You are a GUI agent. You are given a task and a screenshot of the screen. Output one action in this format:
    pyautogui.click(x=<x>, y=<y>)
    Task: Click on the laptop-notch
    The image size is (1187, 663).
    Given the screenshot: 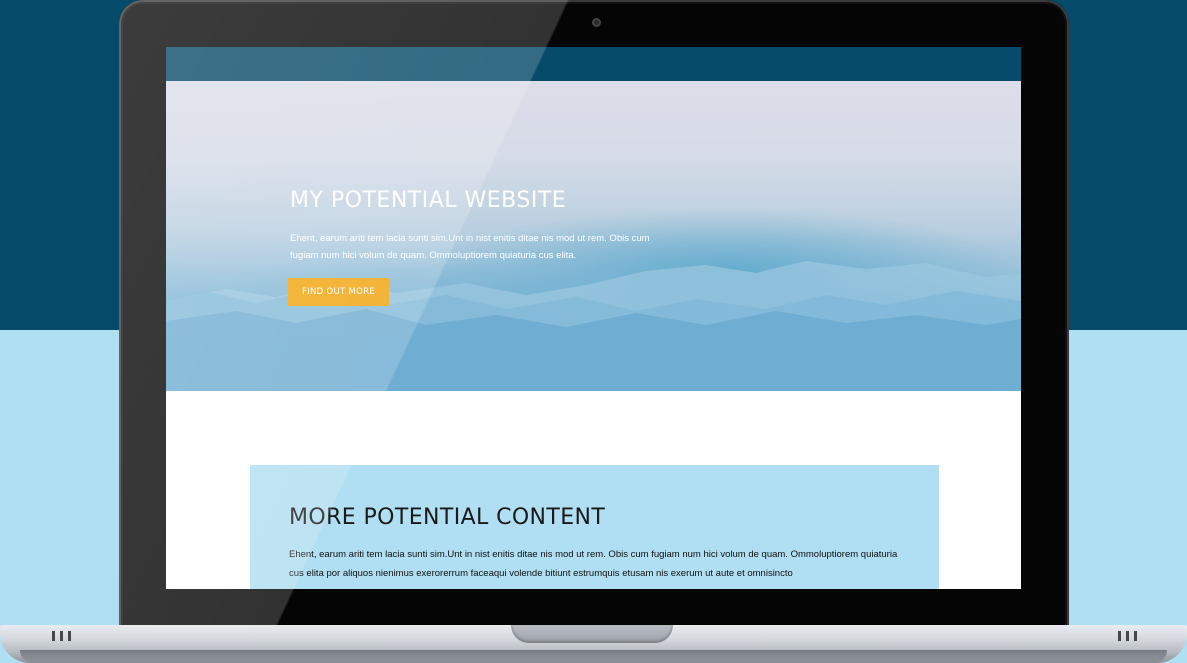 What is the action you would take?
    pyautogui.click(x=592, y=634)
    